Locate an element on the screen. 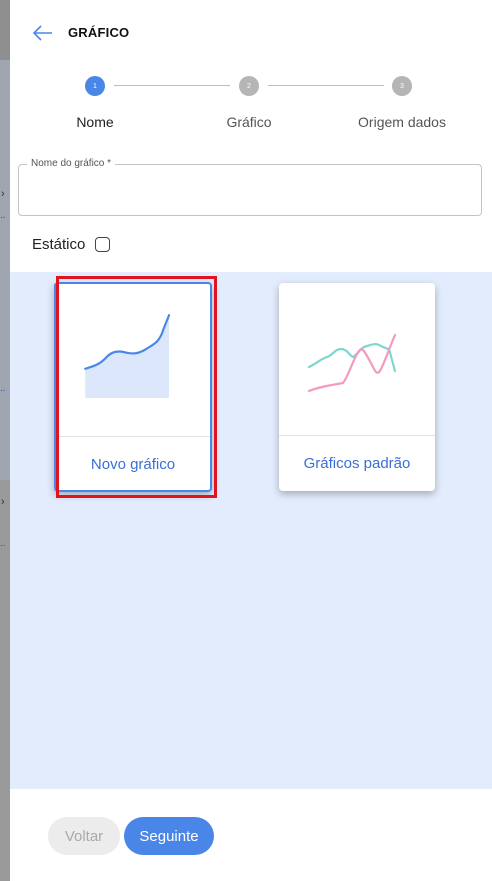 The width and height of the screenshot is (492, 881). default-charts-card: Gráficos padrão is located at coordinates (357, 387).